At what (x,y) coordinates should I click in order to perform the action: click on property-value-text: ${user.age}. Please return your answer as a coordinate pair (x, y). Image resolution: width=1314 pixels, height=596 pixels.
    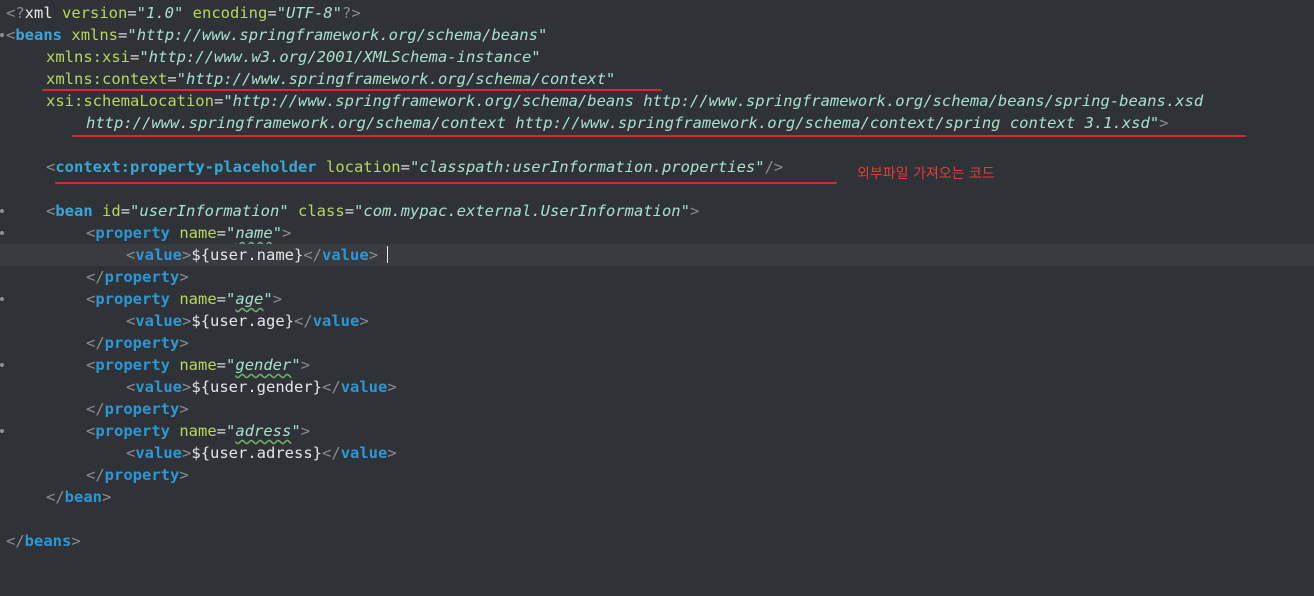
    Looking at the image, I should click on (243, 321).